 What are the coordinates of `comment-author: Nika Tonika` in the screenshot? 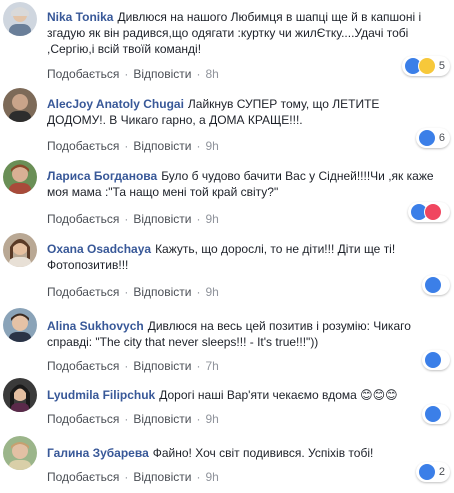 It's located at (80, 17).